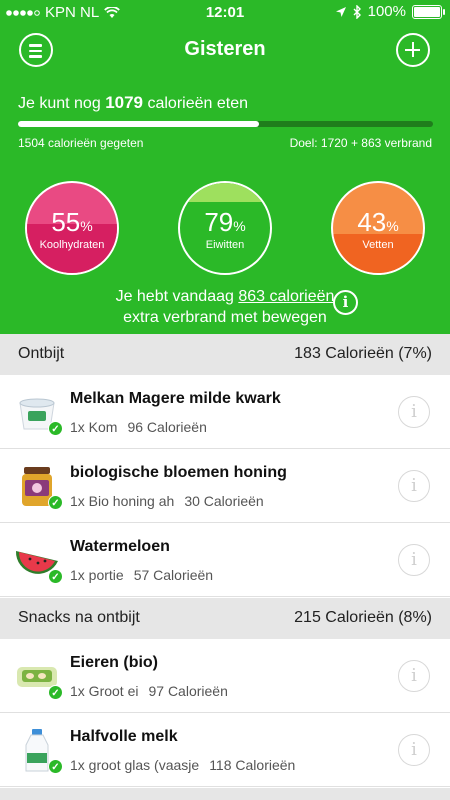 This screenshot has height=800, width=450. I want to click on section-calories: 215 Calorieën (8%), so click(363, 617).